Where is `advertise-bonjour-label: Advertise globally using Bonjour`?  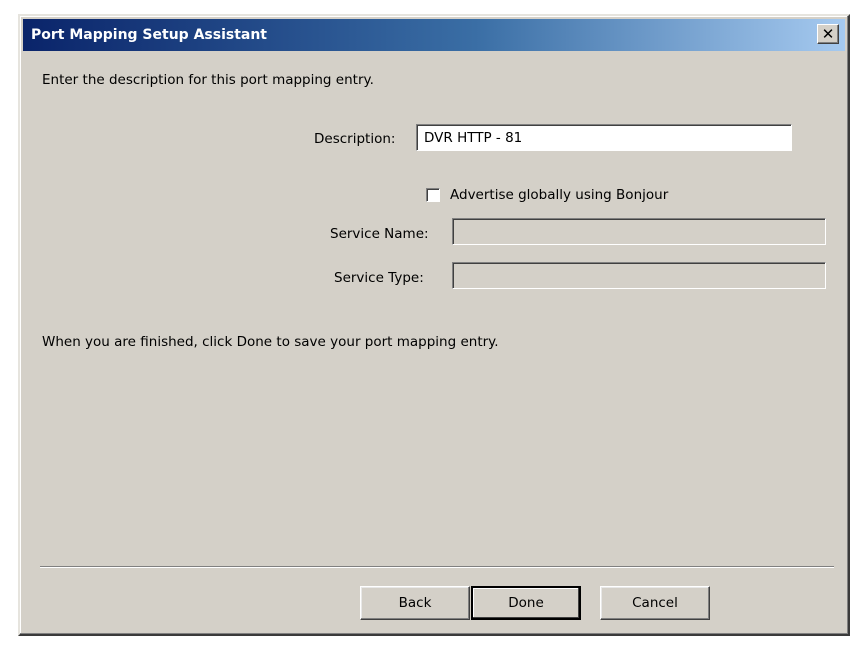
advertise-bonjour-label: Advertise globally using Bonjour is located at coordinates (559, 195).